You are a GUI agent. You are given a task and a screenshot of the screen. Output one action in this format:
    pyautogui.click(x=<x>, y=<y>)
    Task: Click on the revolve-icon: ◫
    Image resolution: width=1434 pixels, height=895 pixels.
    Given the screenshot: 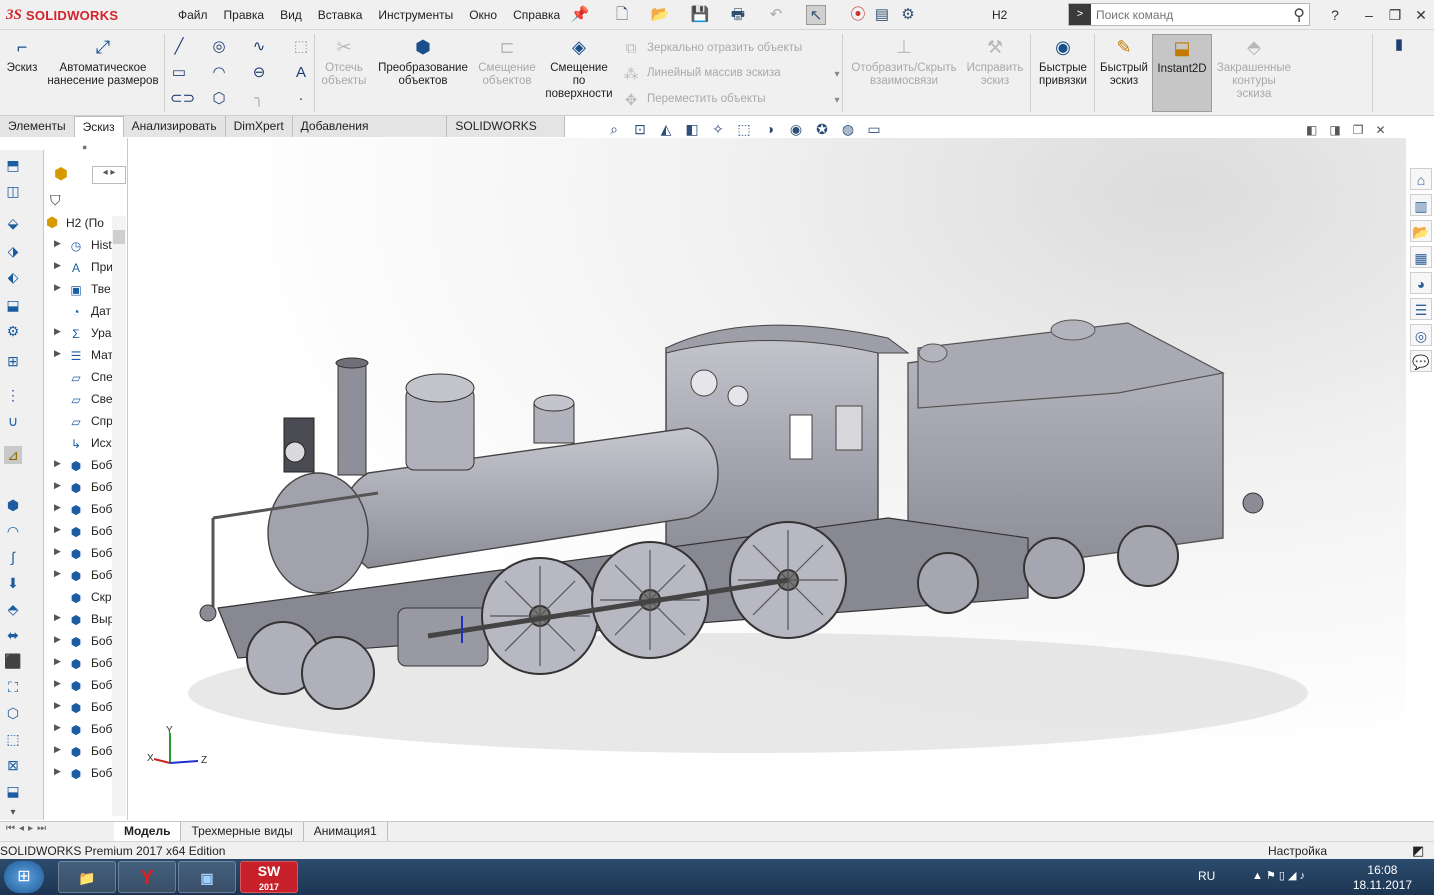 What is the action you would take?
    pyautogui.click(x=13, y=191)
    